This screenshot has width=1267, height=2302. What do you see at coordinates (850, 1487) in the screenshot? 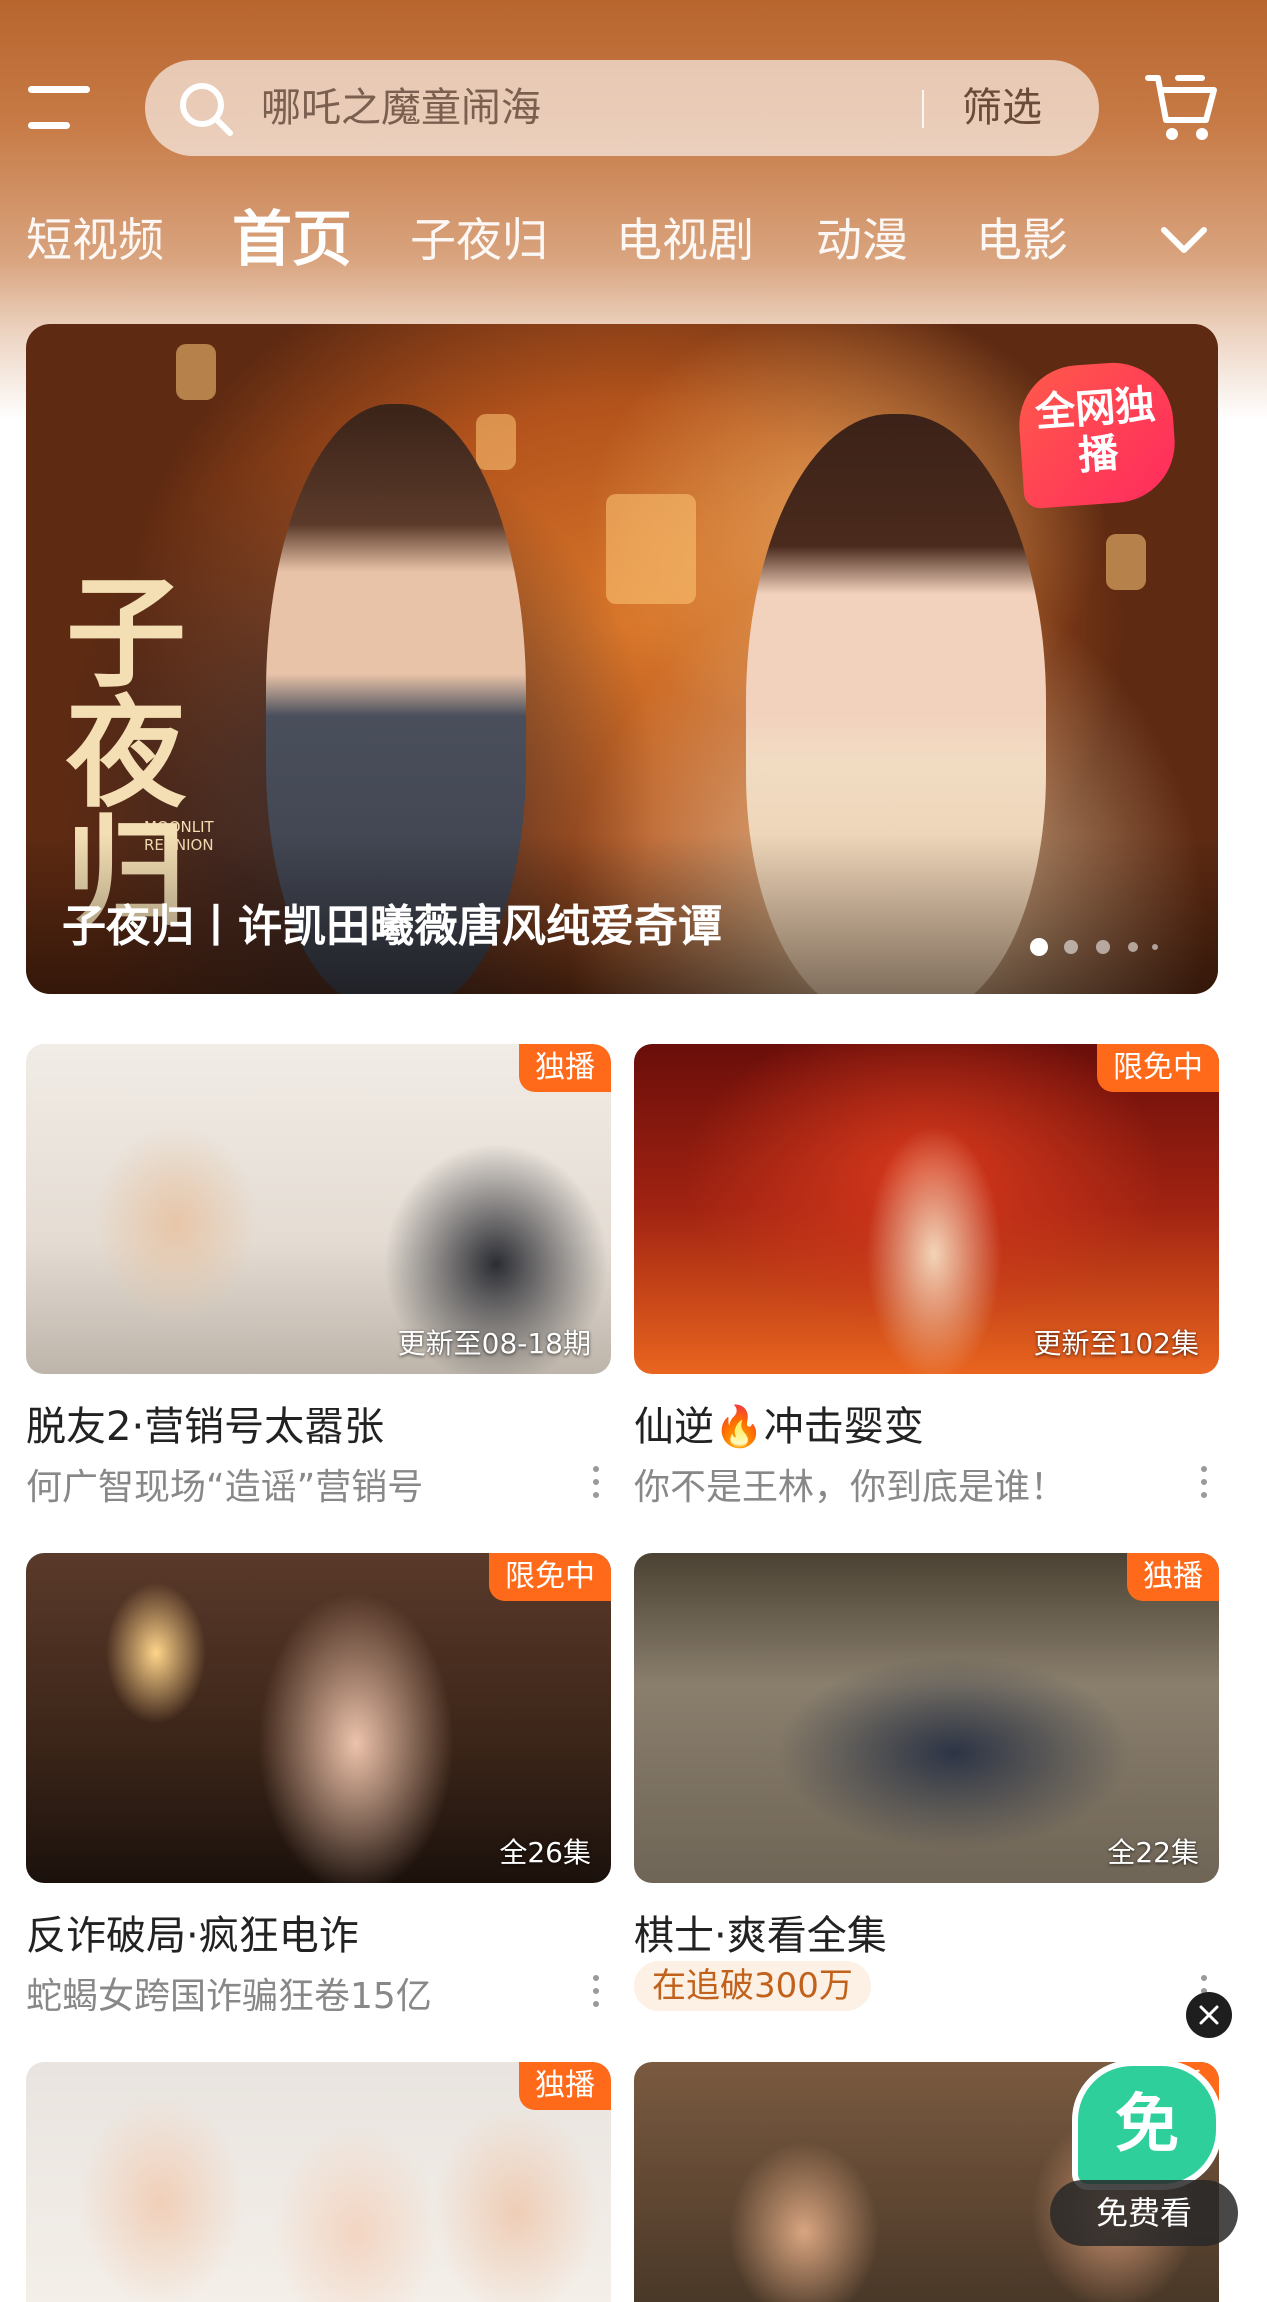
I see `video-subtitle: 你不是王林，你到底是谁！` at bounding box center [850, 1487].